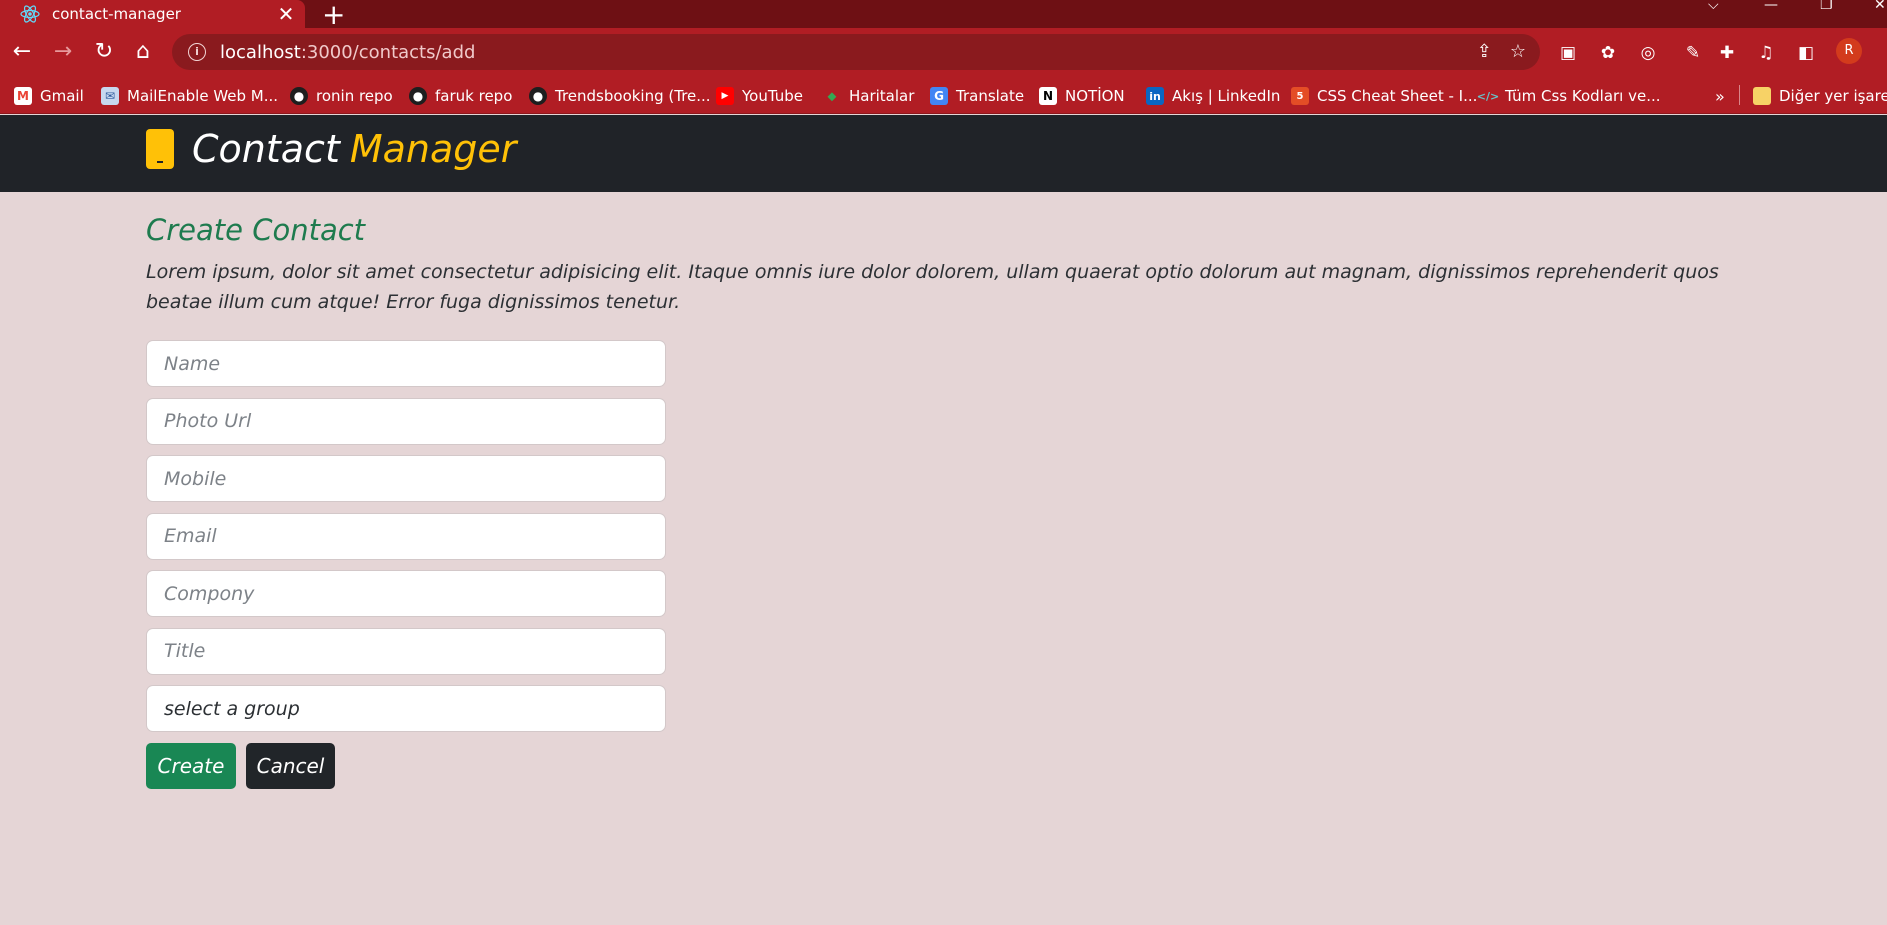 The height and width of the screenshot is (925, 1887). Describe the element at coordinates (406, 708) in the screenshot. I see `group-select: select a group` at that location.